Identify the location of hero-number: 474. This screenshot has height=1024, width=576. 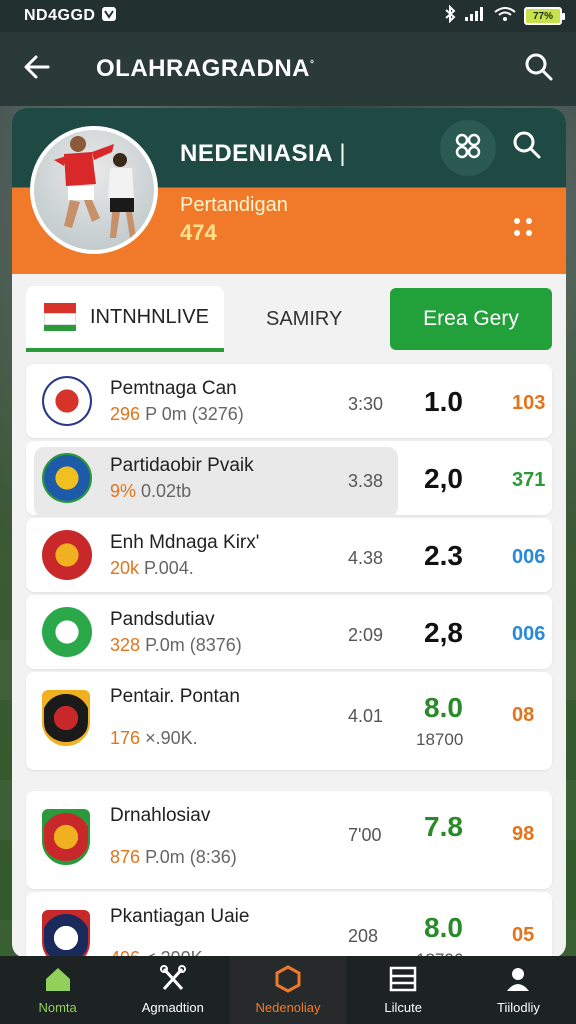
(198, 232).